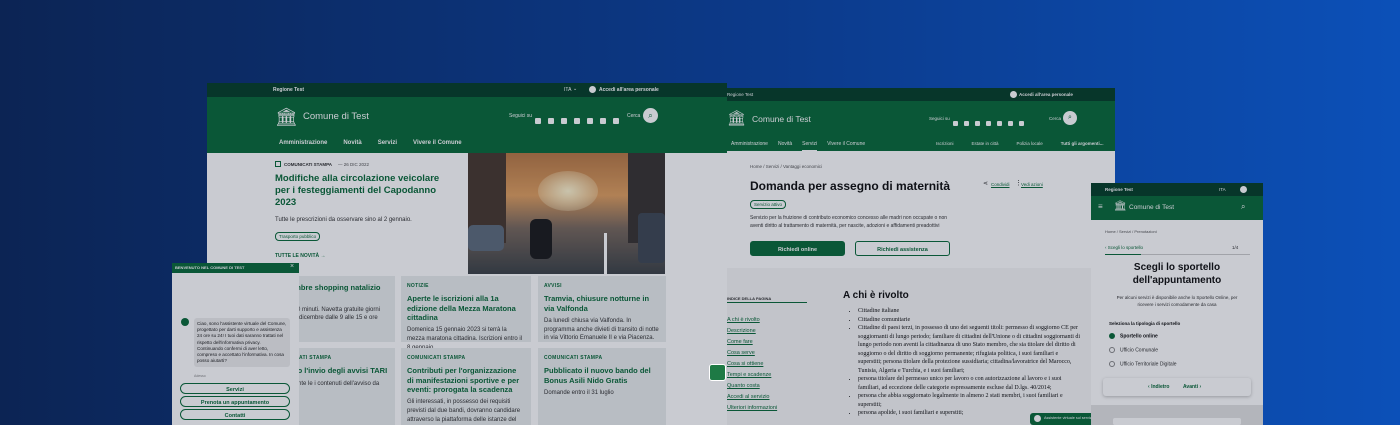 The height and width of the screenshot is (425, 1400). I want to click on toc-item: Descrizione, so click(741, 331).